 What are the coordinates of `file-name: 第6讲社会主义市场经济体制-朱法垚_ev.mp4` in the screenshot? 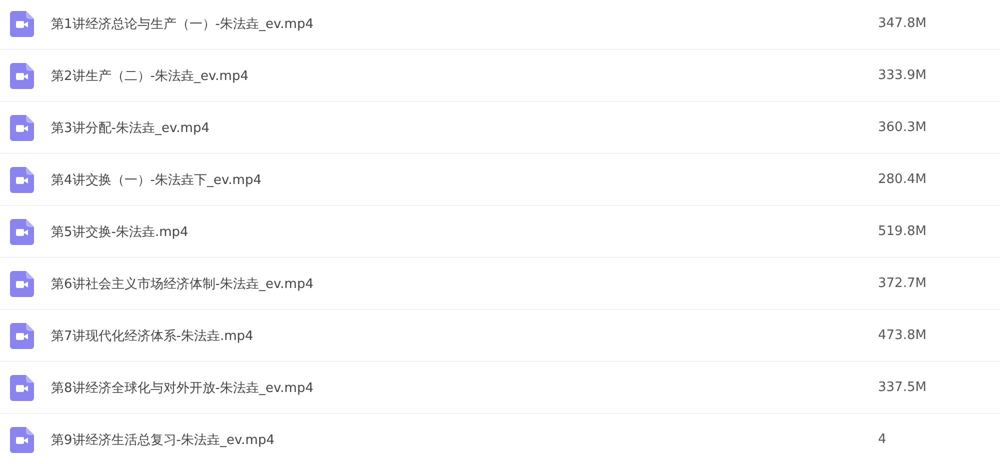 It's located at (464, 283).